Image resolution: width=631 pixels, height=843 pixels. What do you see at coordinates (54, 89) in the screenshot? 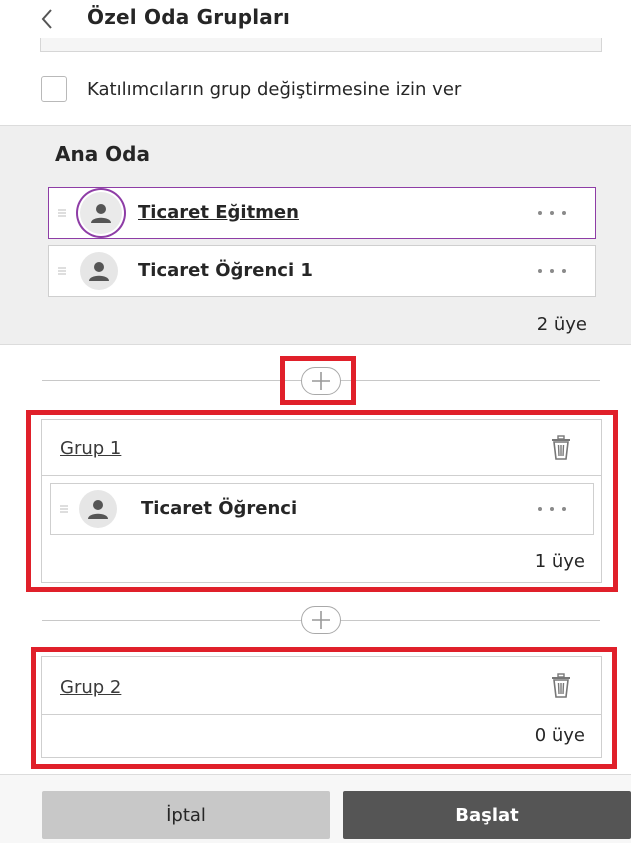
I see `allow-switch-checkbox` at bounding box center [54, 89].